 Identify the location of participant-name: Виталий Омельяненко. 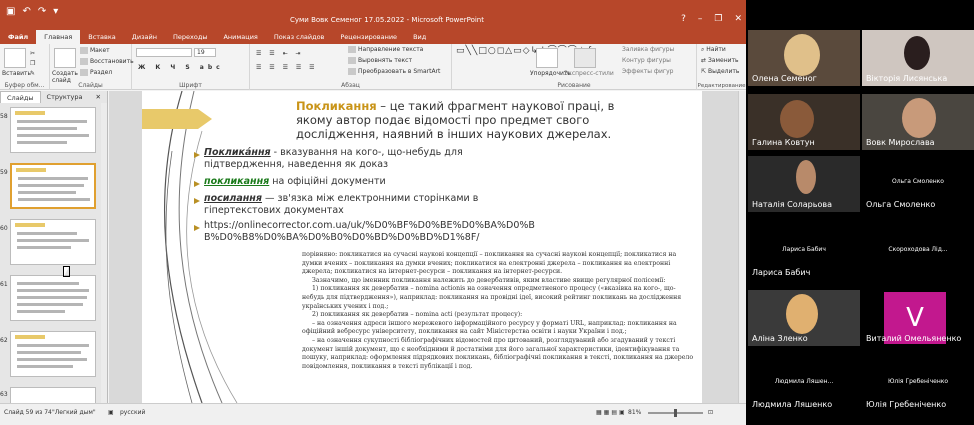
(914, 338).